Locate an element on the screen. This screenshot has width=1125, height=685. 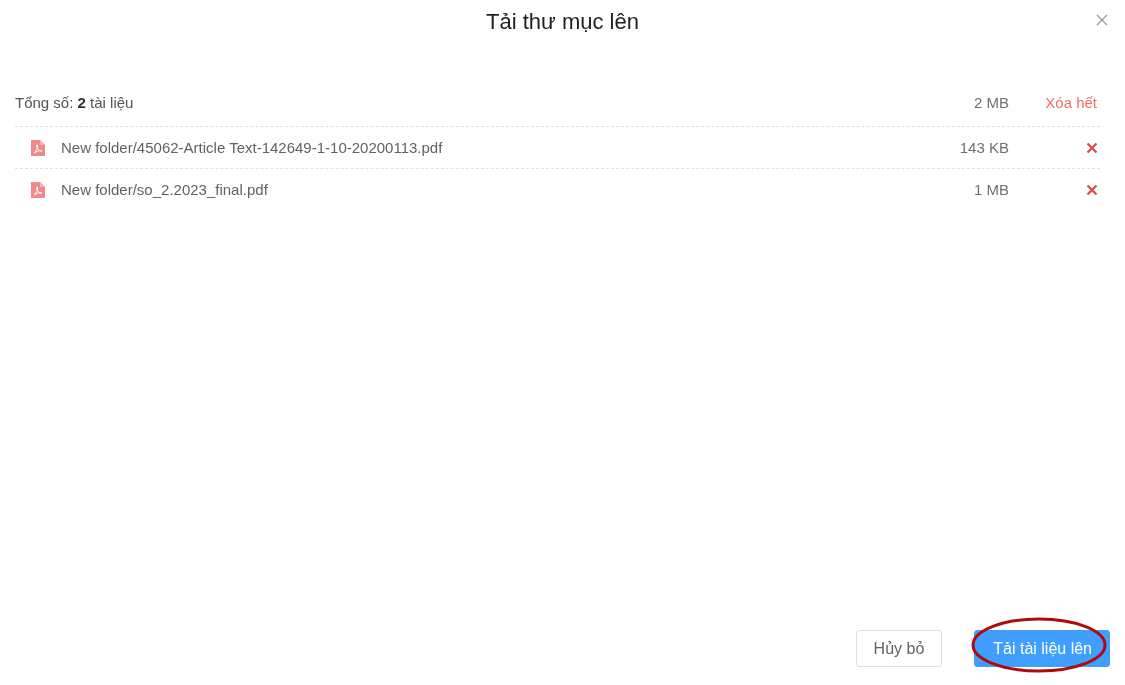
dialog-title: Tải thư mục lên is located at coordinates (562, 22).